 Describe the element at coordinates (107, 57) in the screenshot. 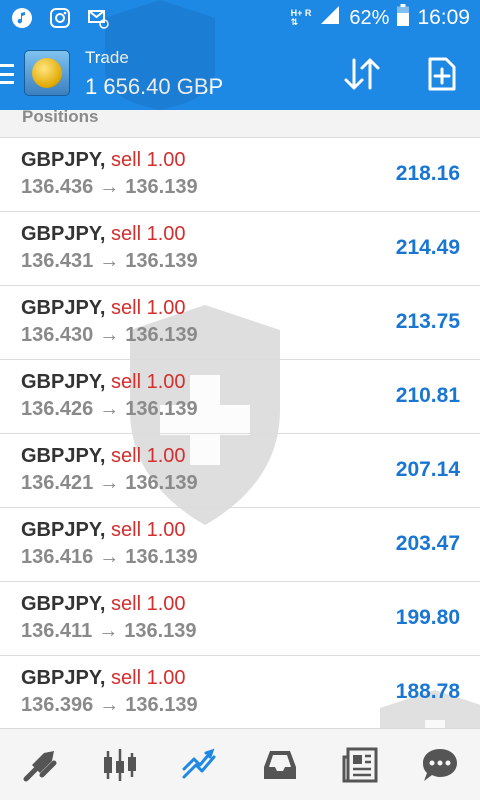

I see `page-title: Trade` at that location.